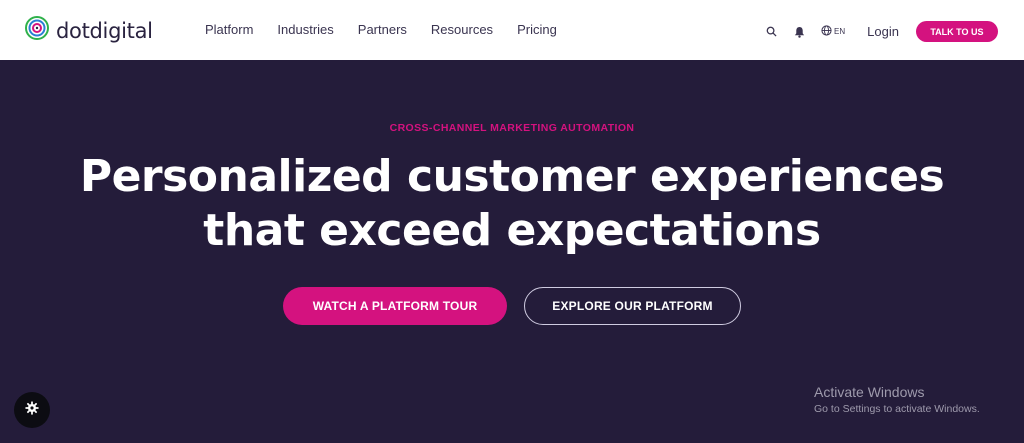 The image size is (1024, 443). I want to click on utility-nav: EN Login TALK TO US, so click(882, 31).